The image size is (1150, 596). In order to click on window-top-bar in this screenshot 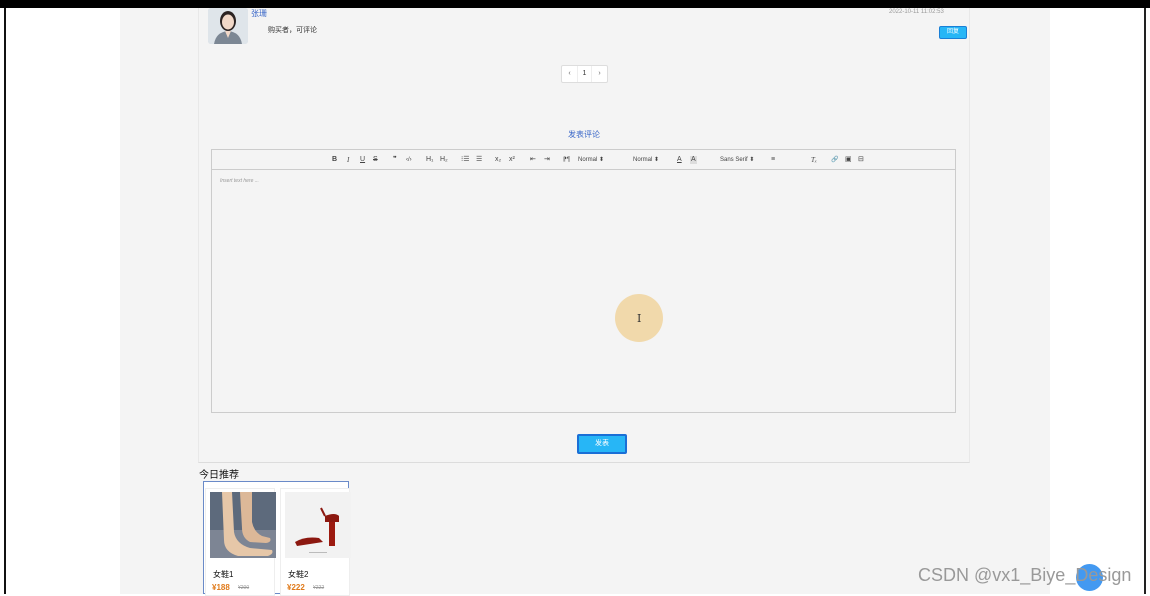, I will do `click(575, 4)`.